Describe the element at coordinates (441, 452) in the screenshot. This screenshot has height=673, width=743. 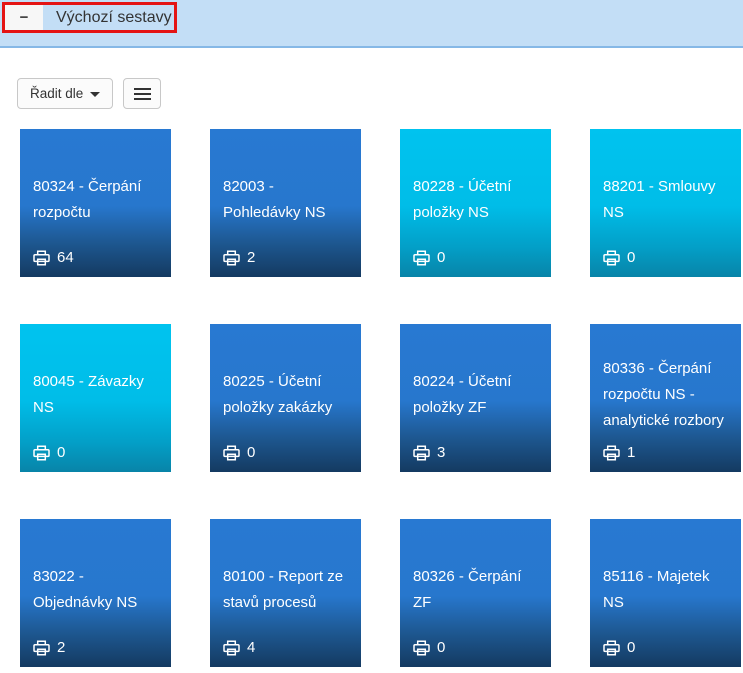
I see `print-count-value: 3` at that location.